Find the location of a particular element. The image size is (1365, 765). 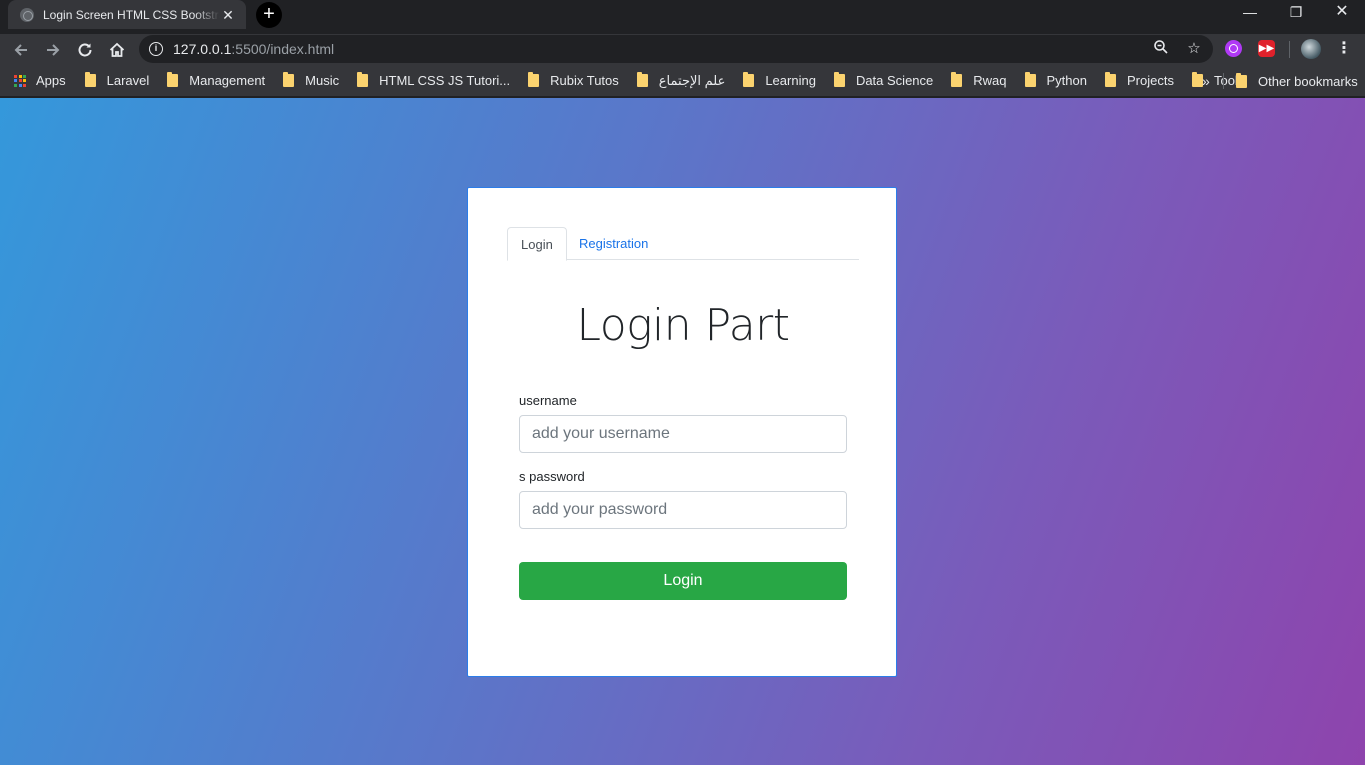

reload-button is located at coordinates (85, 50).